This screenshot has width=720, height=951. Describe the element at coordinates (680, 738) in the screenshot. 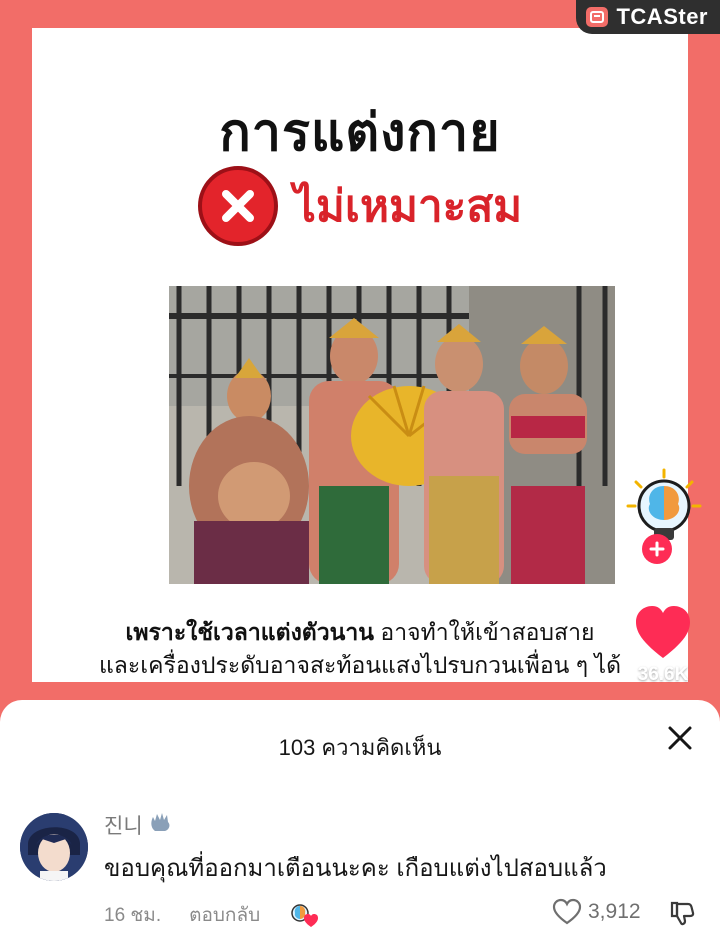

I see `close-icon` at that location.